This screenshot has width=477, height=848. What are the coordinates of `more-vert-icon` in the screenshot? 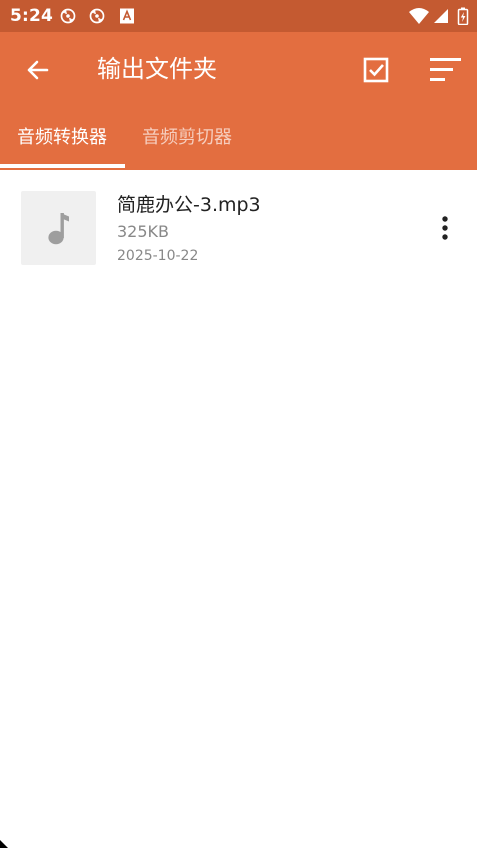 It's located at (445, 228).